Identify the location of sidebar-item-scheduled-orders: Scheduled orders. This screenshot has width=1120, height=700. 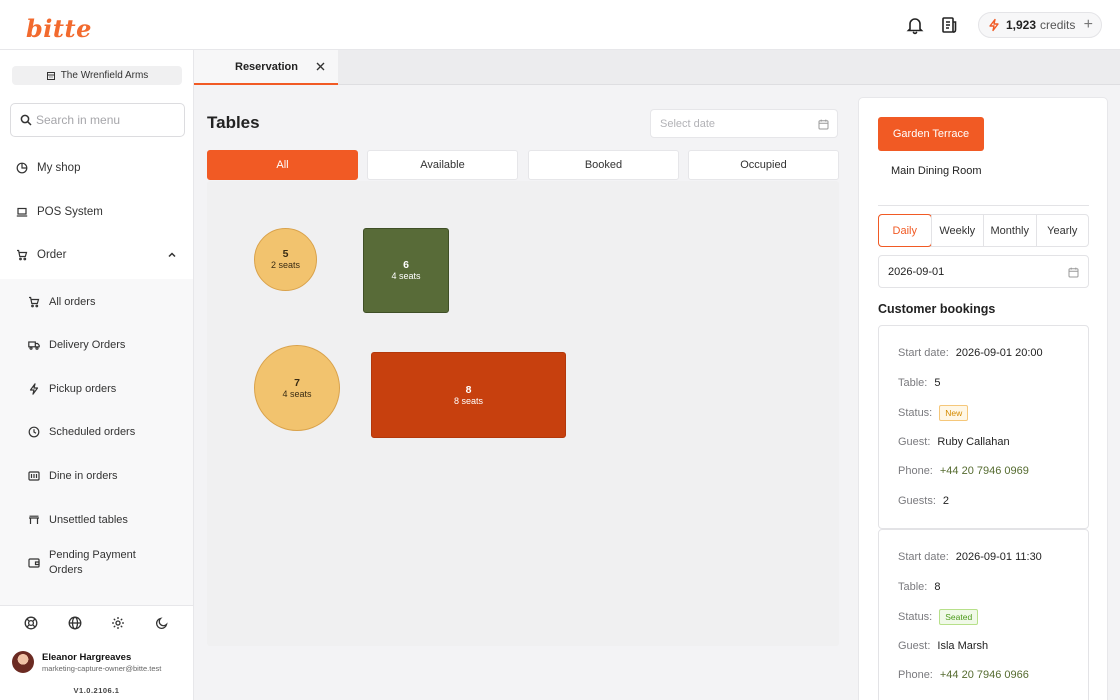
(96, 432).